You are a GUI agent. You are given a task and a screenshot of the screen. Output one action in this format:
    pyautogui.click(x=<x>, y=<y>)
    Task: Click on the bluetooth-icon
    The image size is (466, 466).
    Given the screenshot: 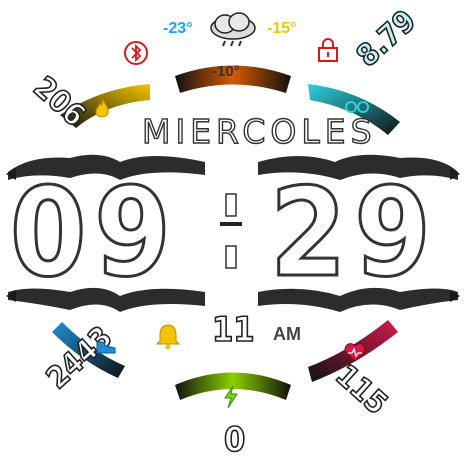 What is the action you would take?
    pyautogui.click(x=136, y=53)
    